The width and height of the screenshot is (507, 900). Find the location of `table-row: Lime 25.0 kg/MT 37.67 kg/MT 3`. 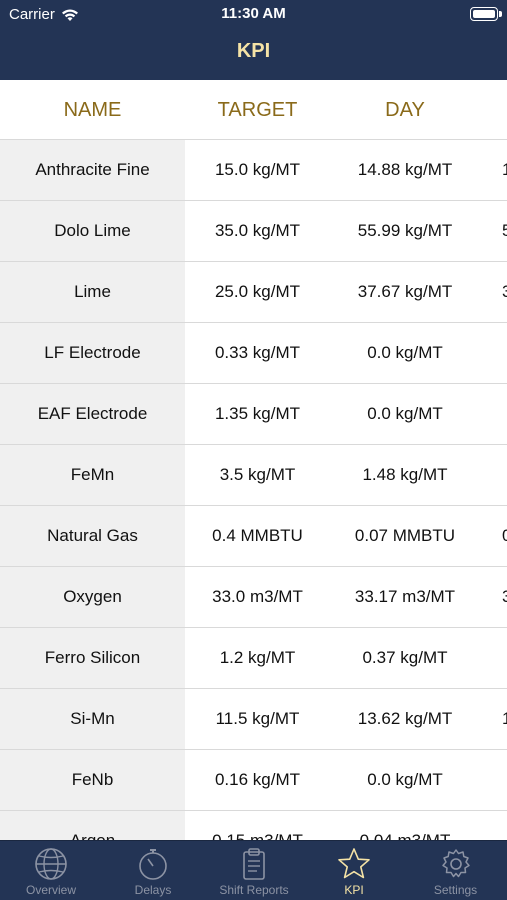

table-row: Lime 25.0 kg/MT 37.67 kg/MT 3 is located at coordinates (253, 292).